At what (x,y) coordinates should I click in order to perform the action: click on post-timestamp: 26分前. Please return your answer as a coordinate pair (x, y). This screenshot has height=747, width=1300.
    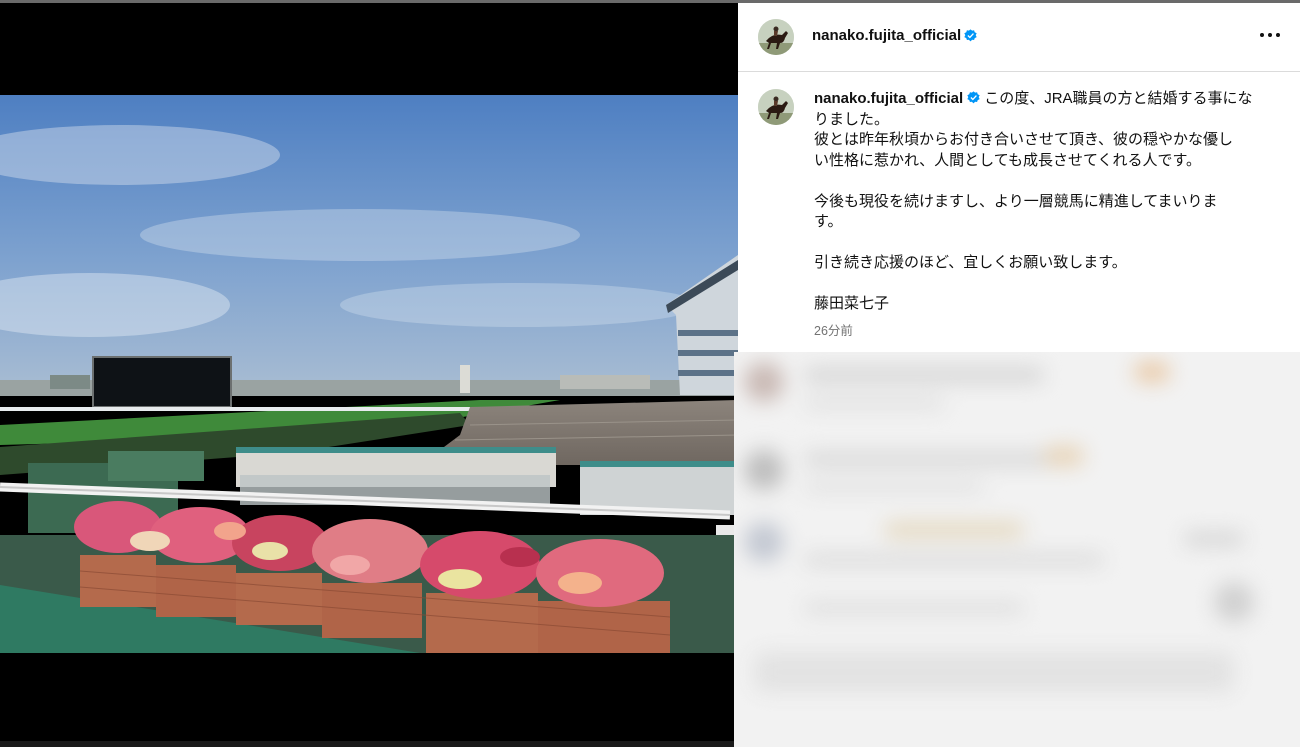
    Looking at the image, I should click on (833, 329).